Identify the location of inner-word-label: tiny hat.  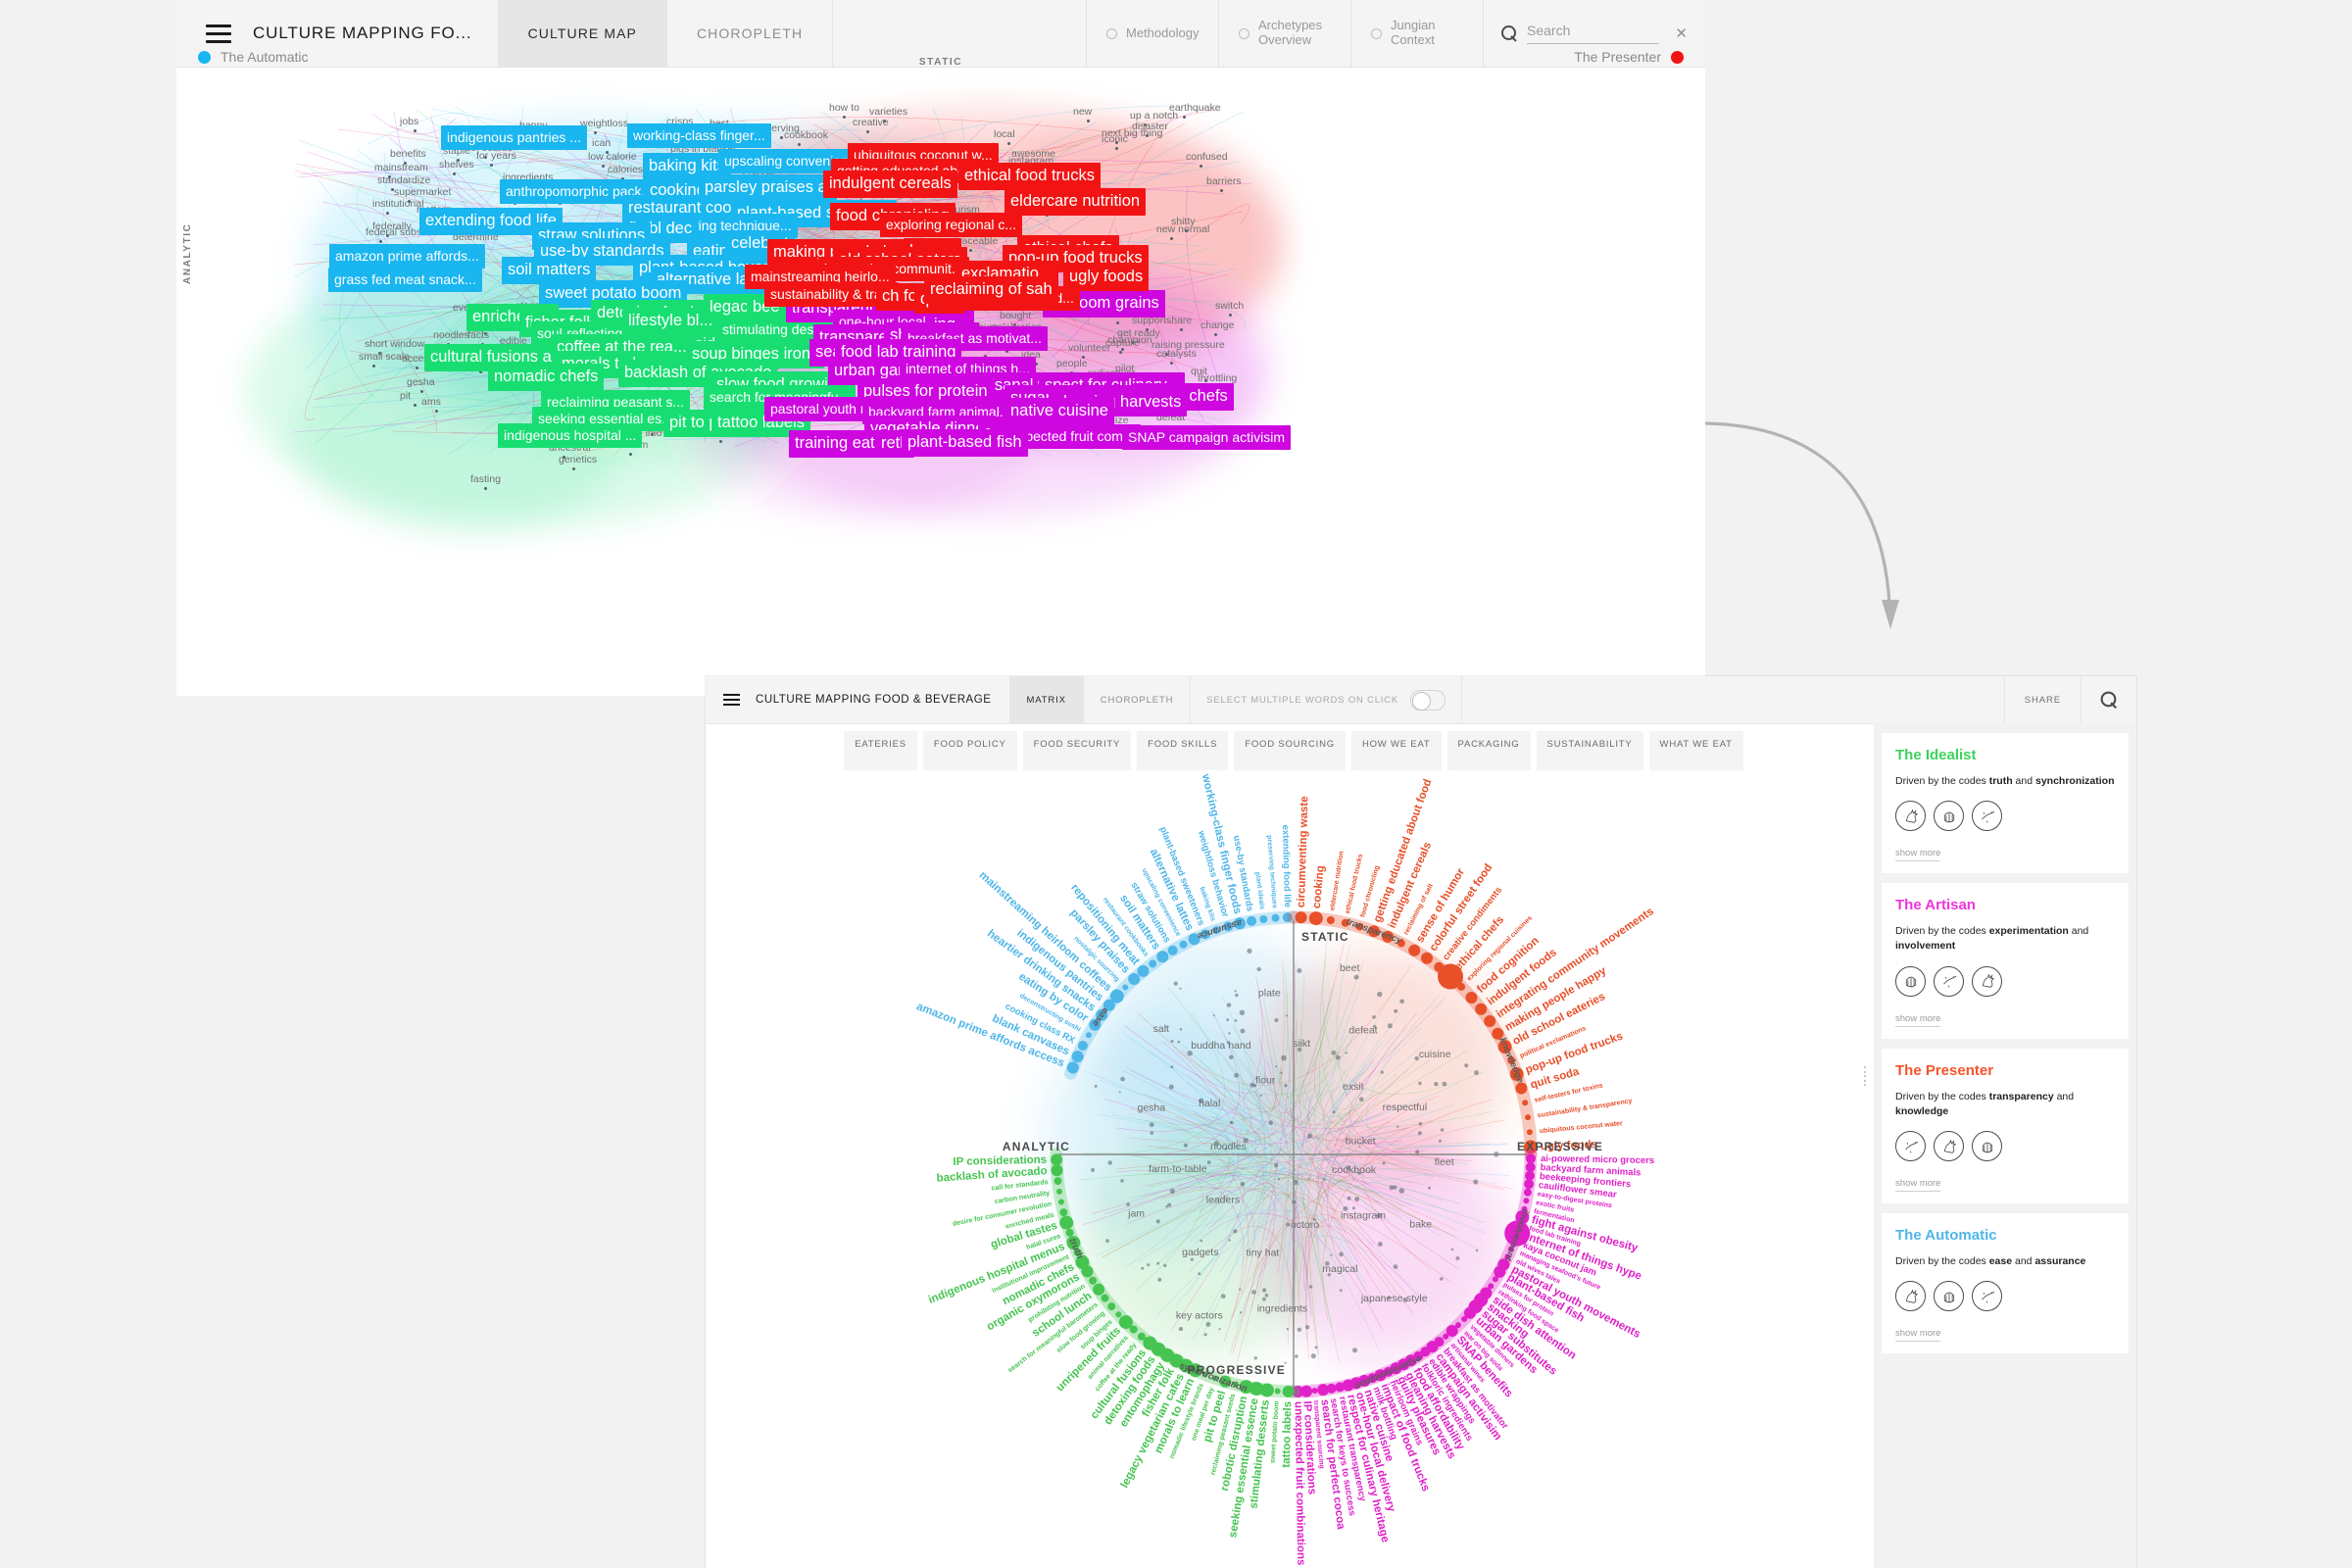
(1262, 1252).